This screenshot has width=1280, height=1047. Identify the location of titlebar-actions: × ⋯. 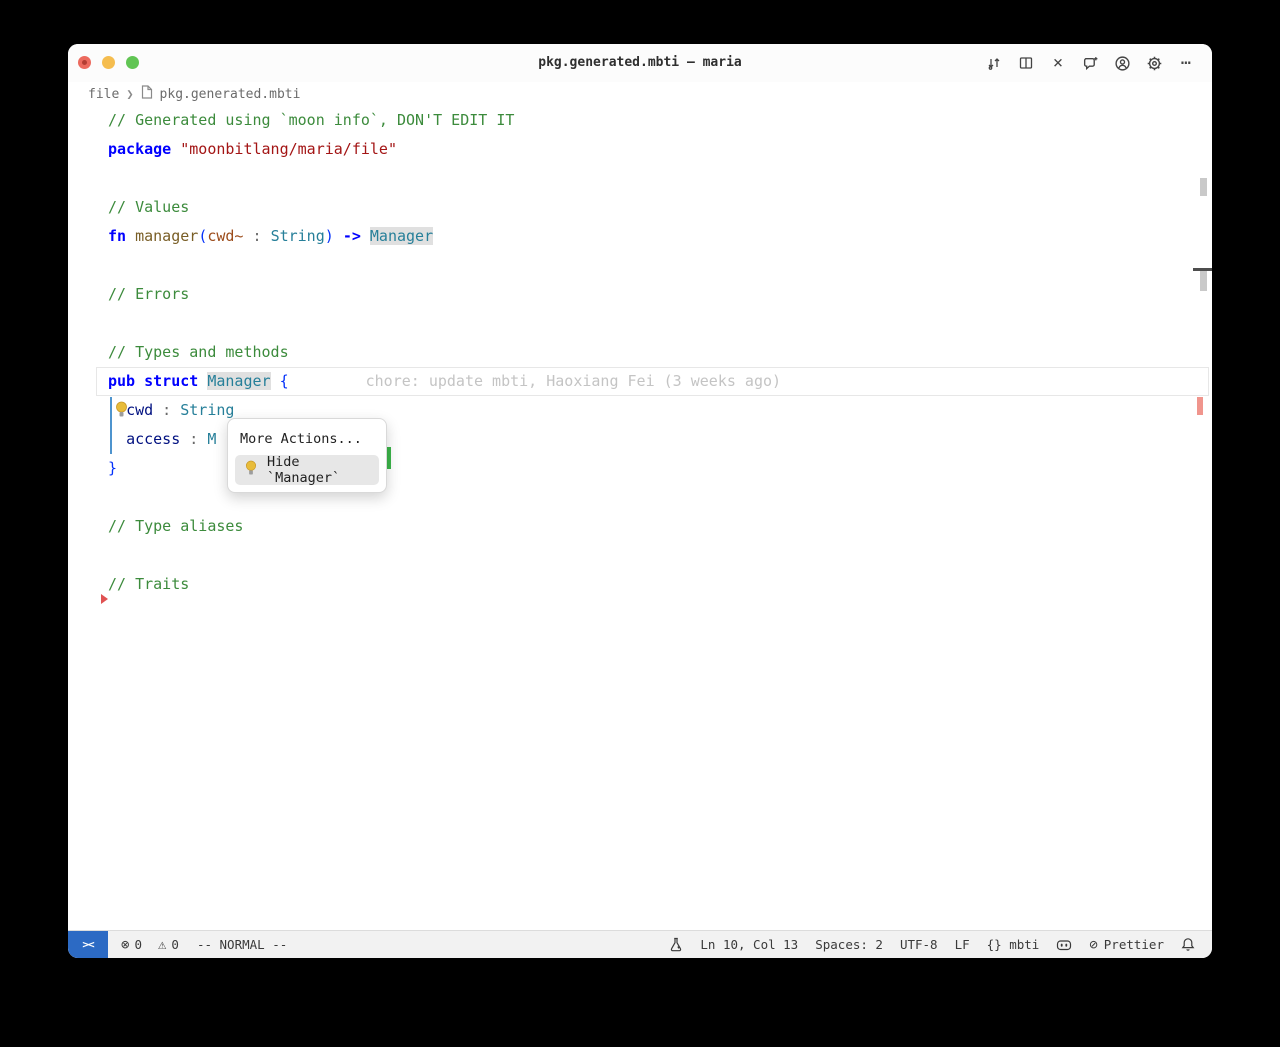
(1090, 63).